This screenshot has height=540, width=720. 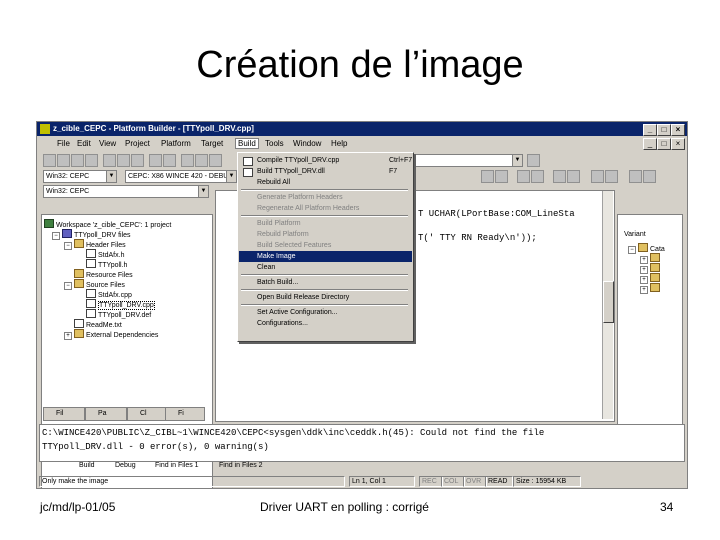 What do you see at coordinates (664, 130) in the screenshot?
I see `maximize-button: □` at bounding box center [664, 130].